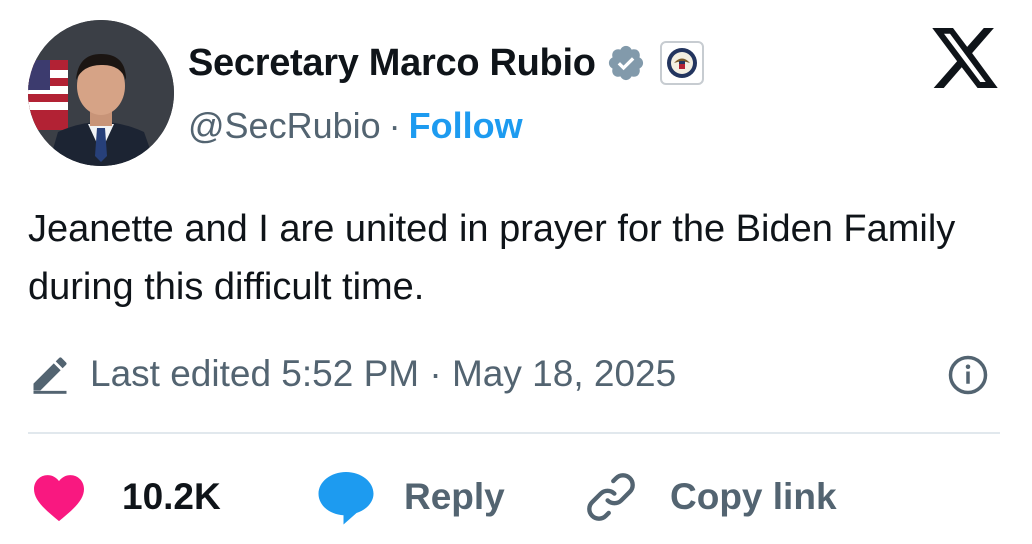  I want to click on reply-bubble-icon, so click(346, 498).